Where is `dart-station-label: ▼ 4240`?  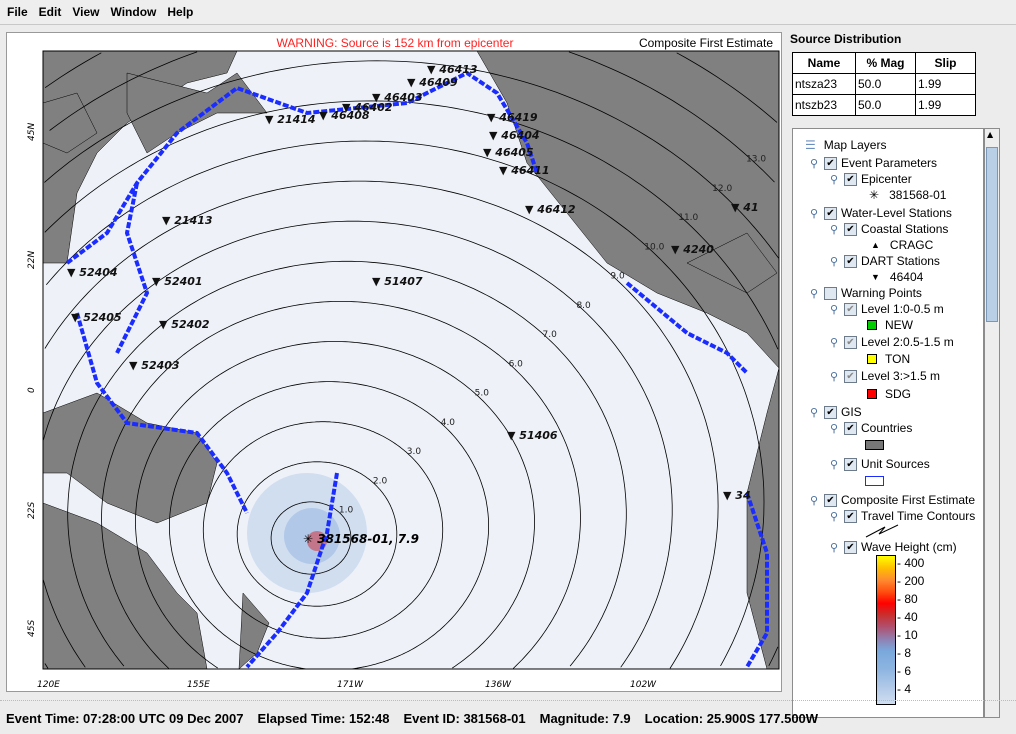
dart-station-label: ▼ 4240 is located at coordinates (692, 249).